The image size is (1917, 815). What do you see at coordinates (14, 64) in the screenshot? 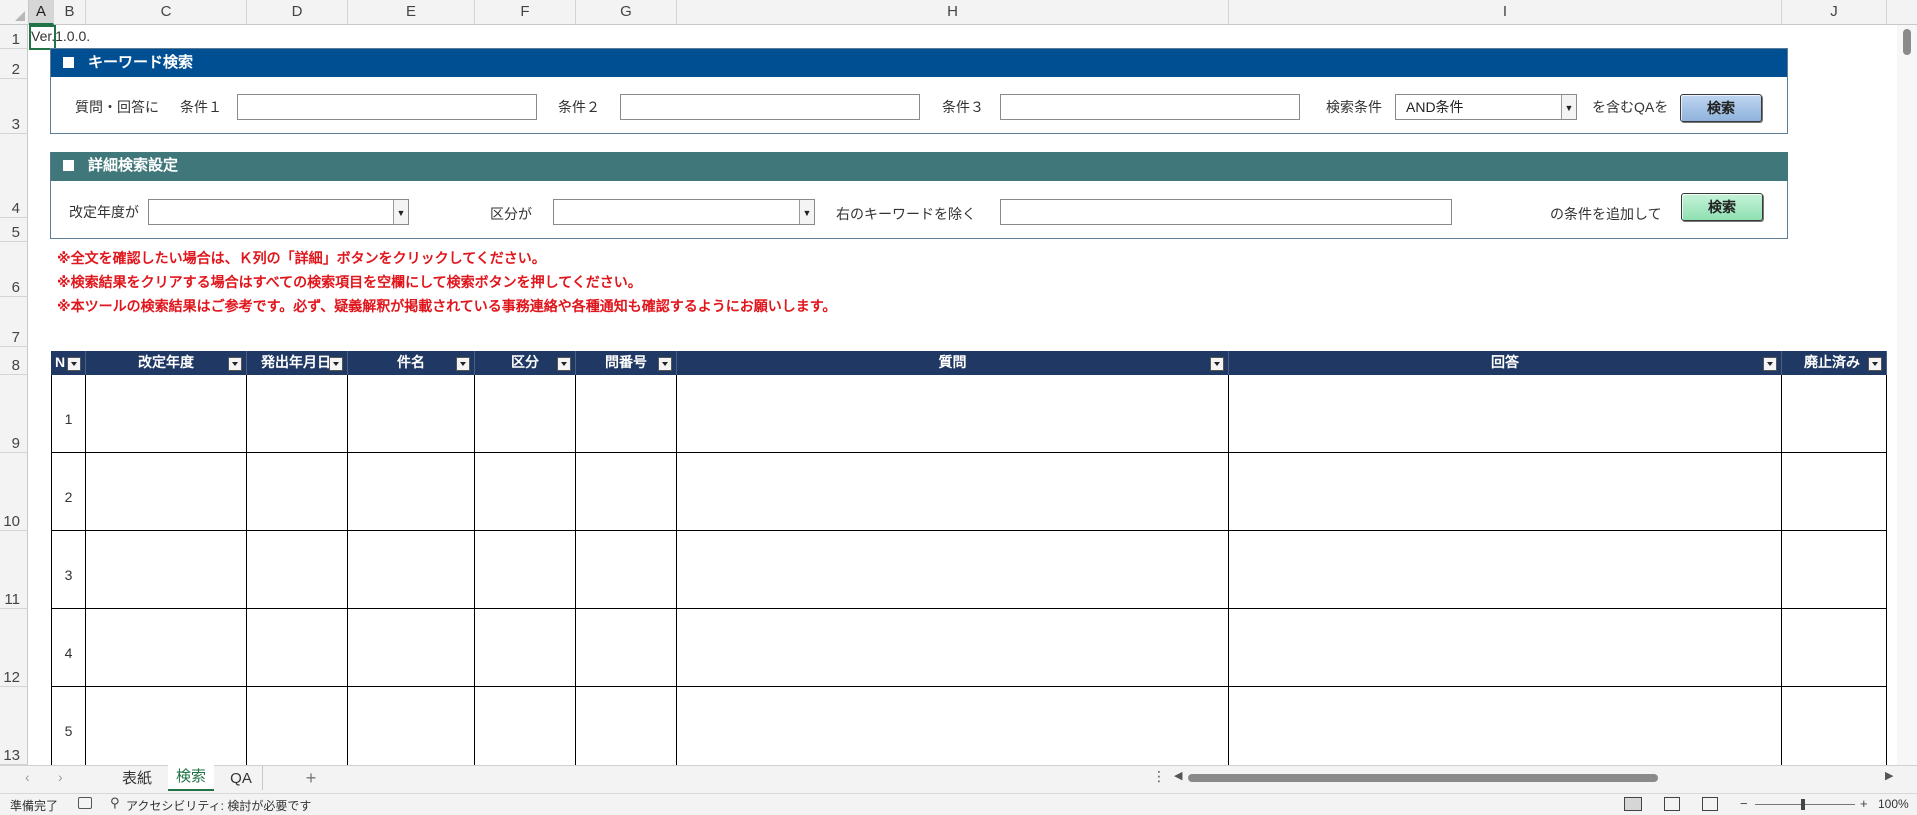
I see `row-header-2: 2` at bounding box center [14, 64].